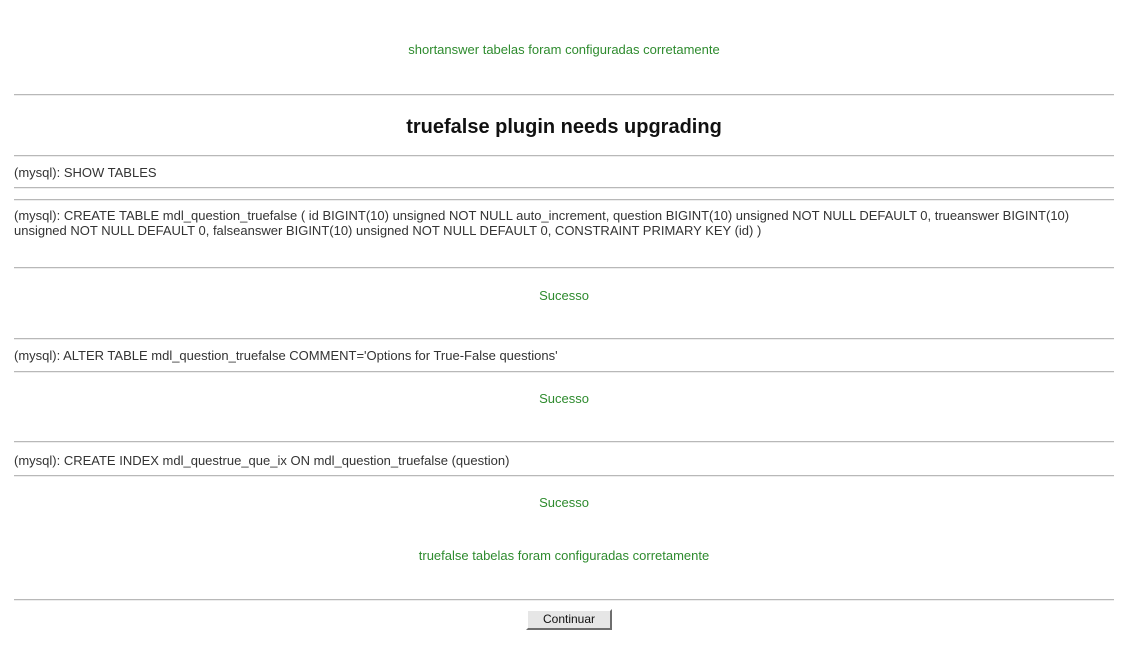 This screenshot has width=1128, height=660. Describe the element at coordinates (564, 398) in the screenshot. I see `alter-table-result: Sucesso` at that location.